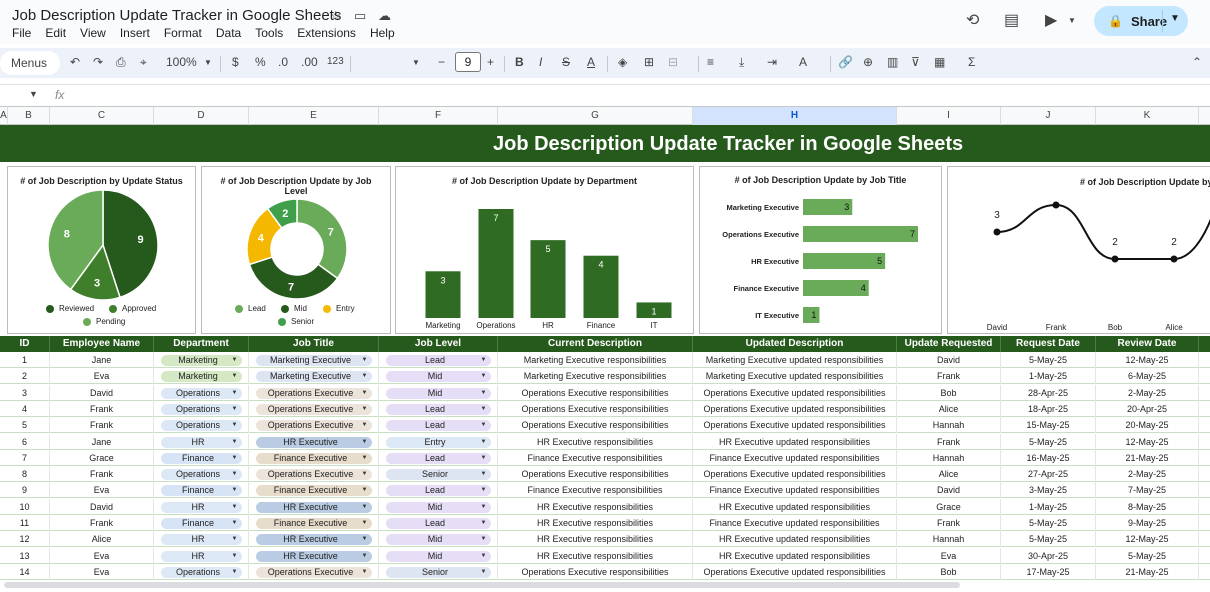  What do you see at coordinates (313, 409) in the screenshot?
I see `job-title-dropdown-chip: Operations Executive ▼` at bounding box center [313, 409].